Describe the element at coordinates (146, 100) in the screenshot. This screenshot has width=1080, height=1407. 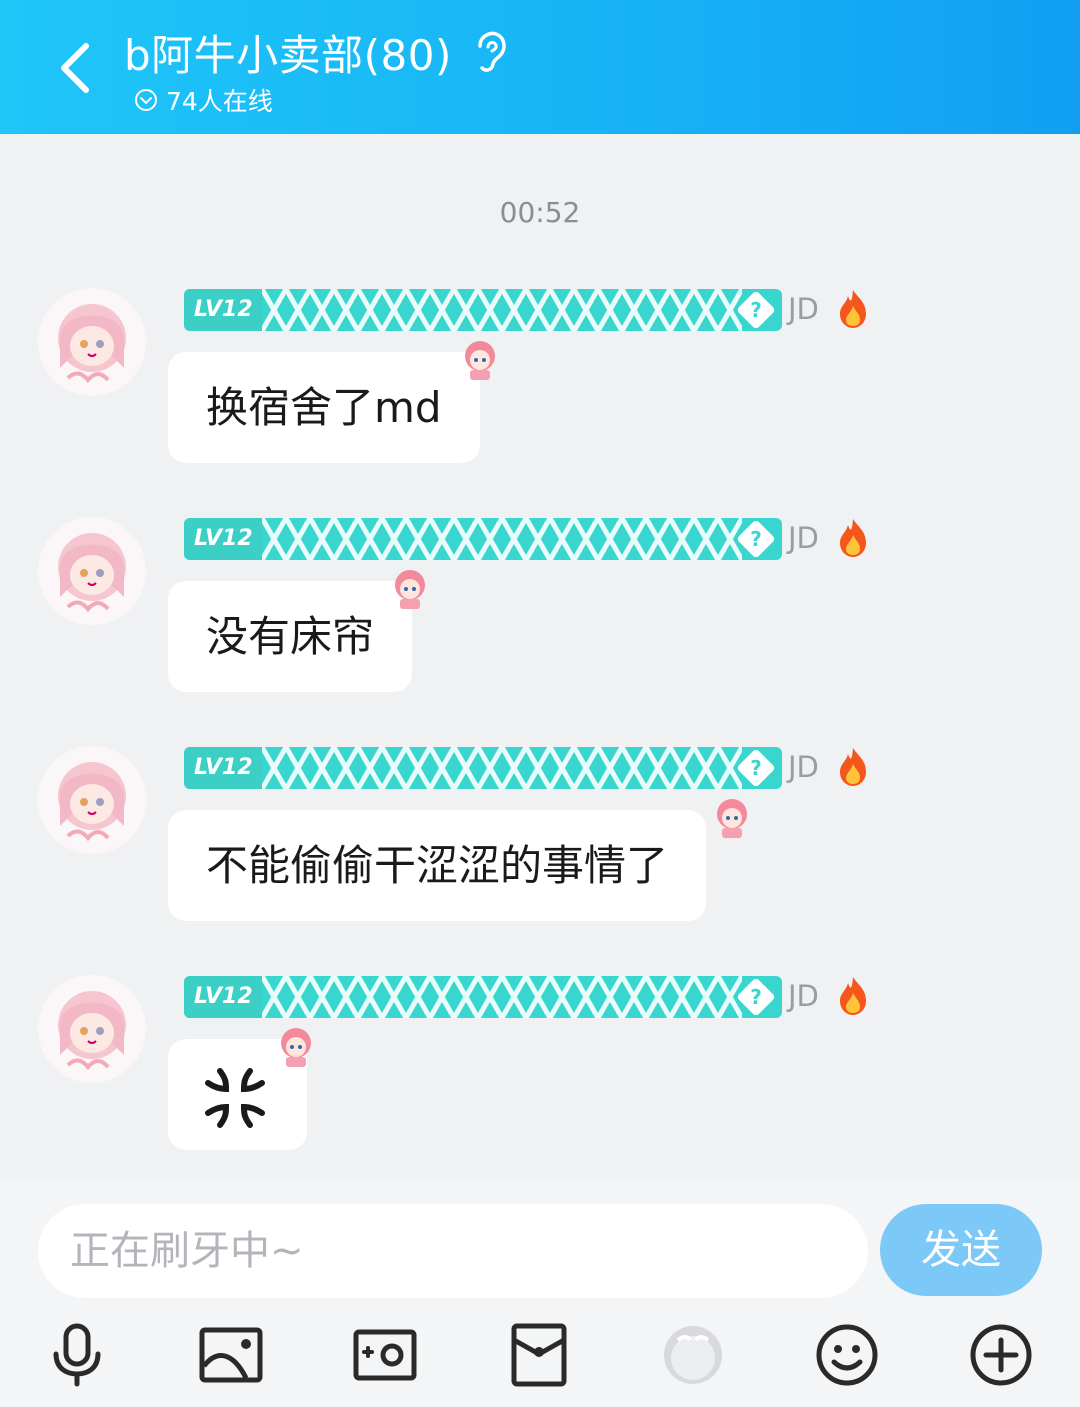
I see `chevron-circle-icon` at that location.